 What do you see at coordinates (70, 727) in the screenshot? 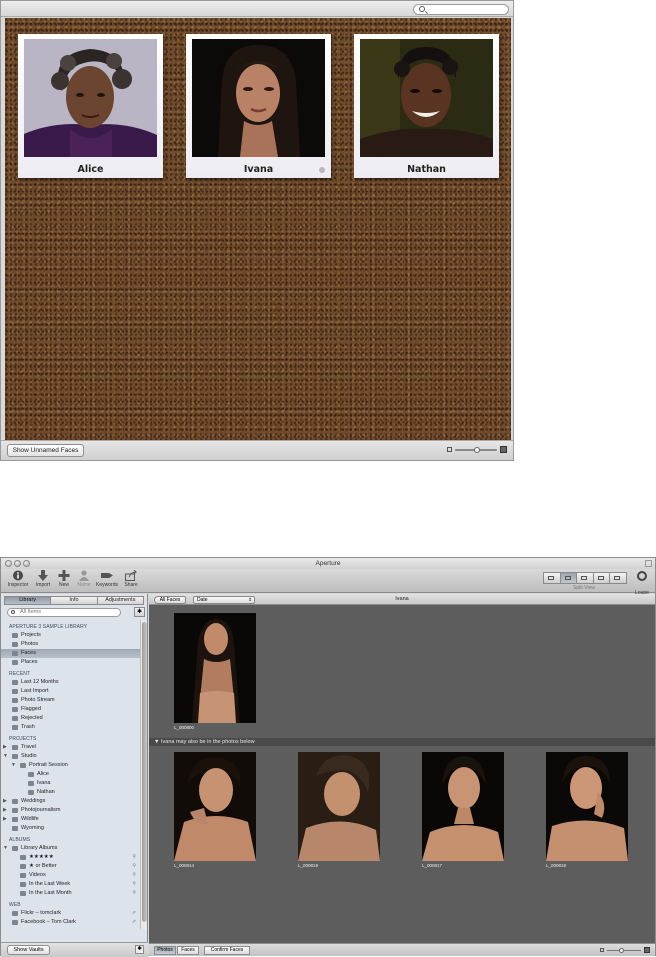
I see `sidebar-item: Trash` at bounding box center [70, 727].